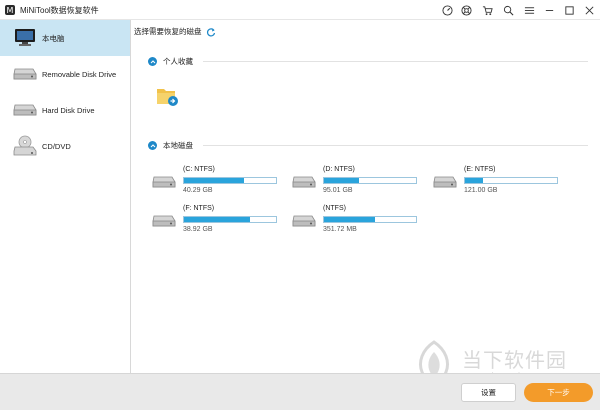 The image size is (600, 410). I want to click on drive-size: 38.92 GB, so click(198, 229).